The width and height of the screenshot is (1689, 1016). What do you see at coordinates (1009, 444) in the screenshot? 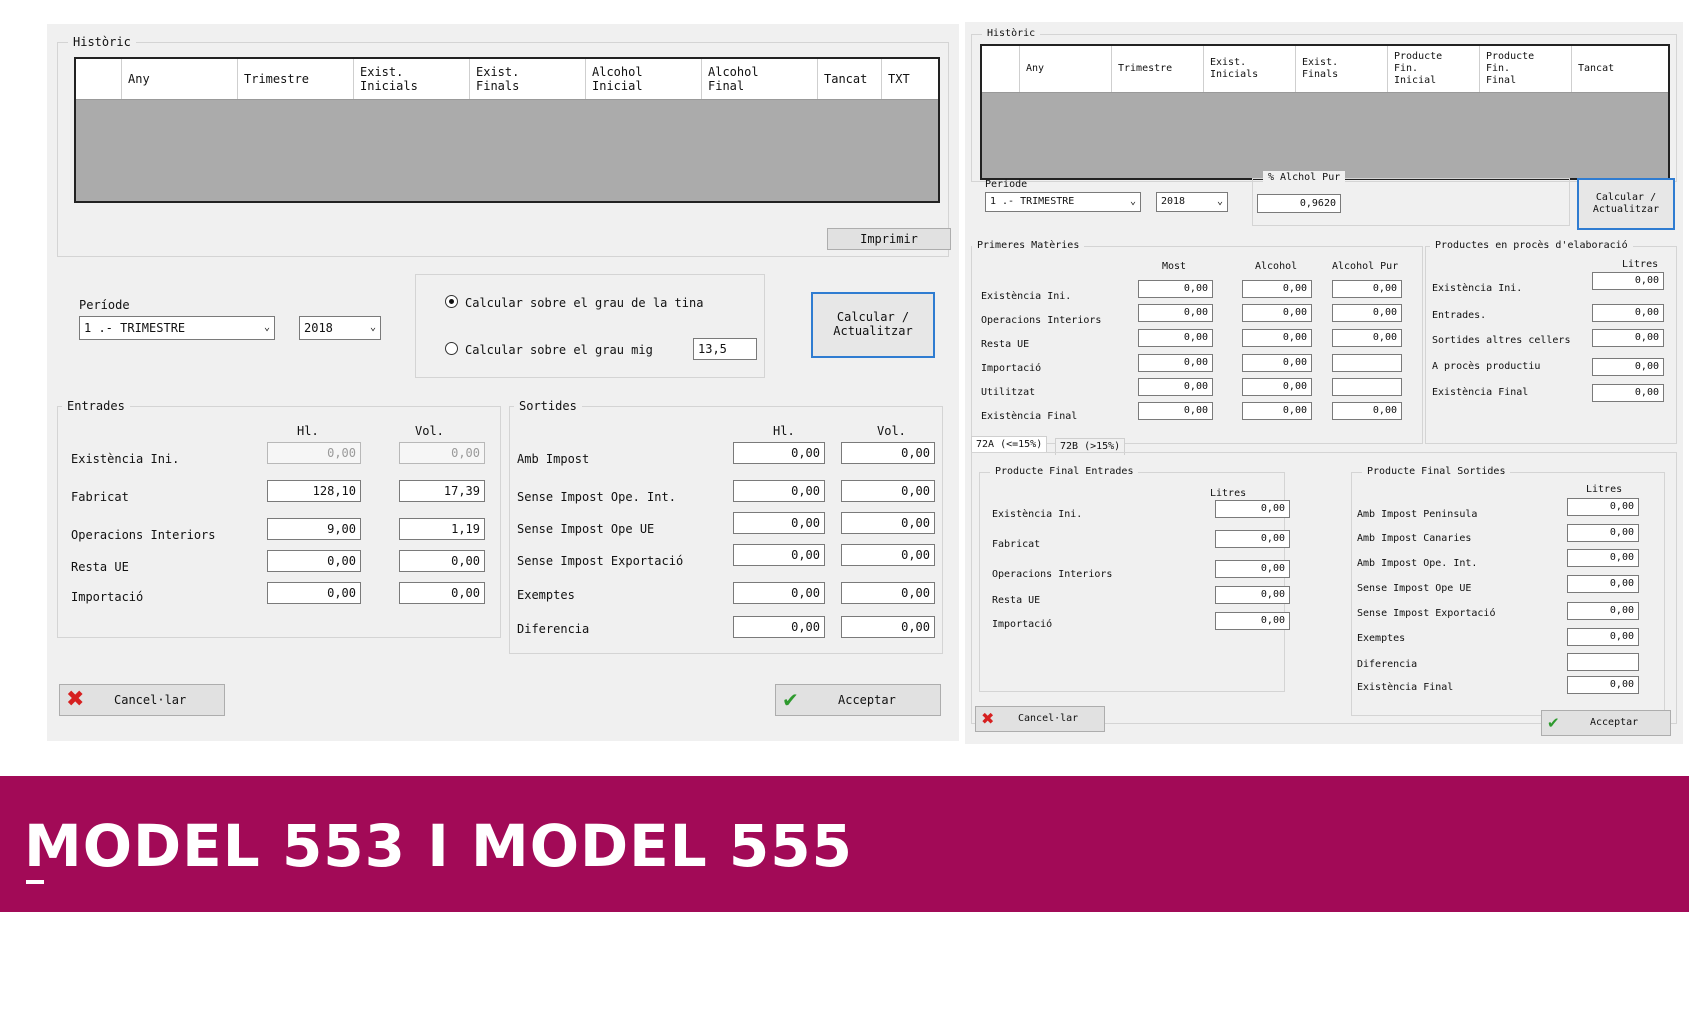
I see `tab-72a: 72A (<=15%)` at bounding box center [1009, 444].